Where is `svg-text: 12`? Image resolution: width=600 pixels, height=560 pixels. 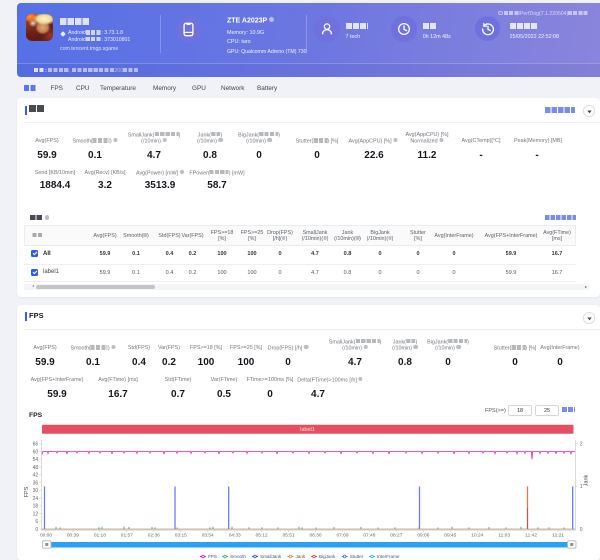
svg-text: 12 is located at coordinates (36, 514).